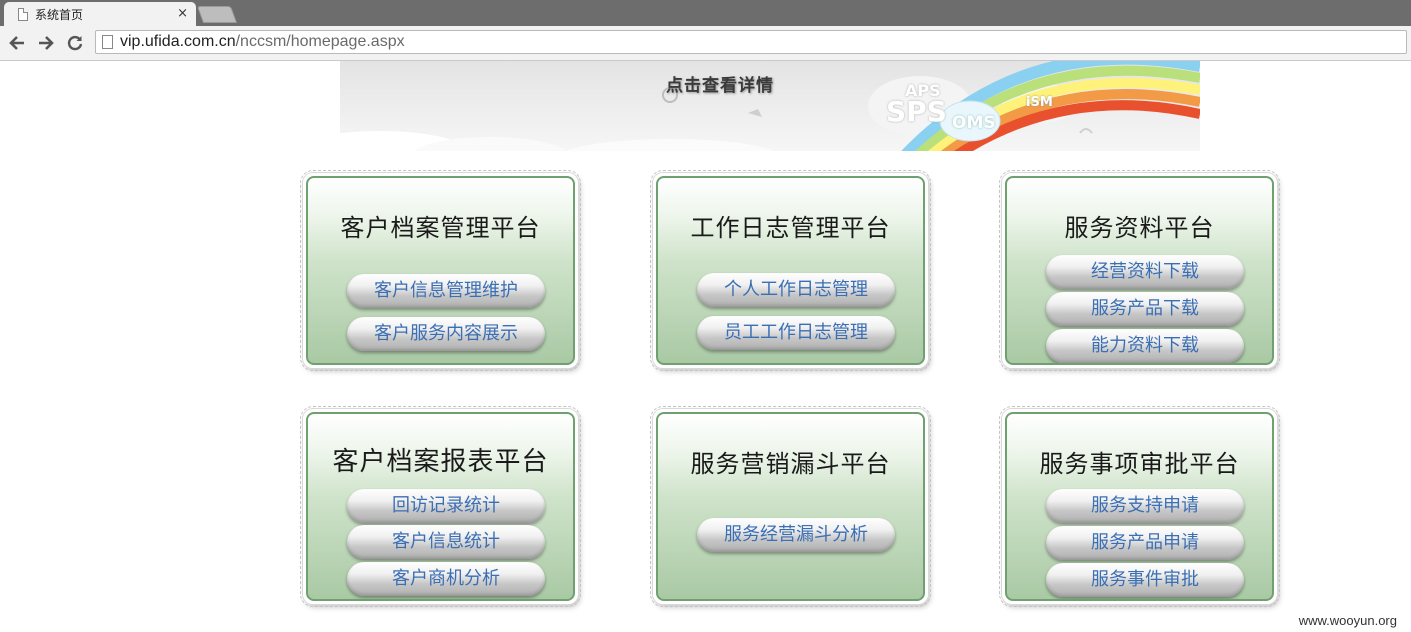  I want to click on service-product-download-button: 服务产品下载, so click(1145, 309).